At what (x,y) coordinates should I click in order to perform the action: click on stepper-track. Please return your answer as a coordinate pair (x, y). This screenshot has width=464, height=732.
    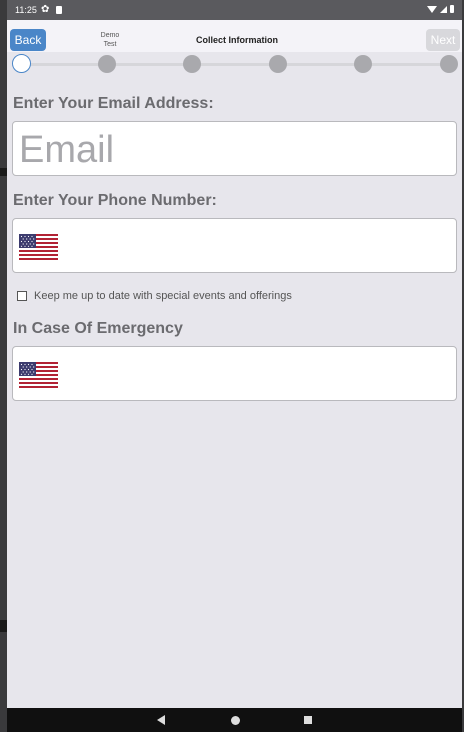
    Looking at the image, I should click on (235, 64).